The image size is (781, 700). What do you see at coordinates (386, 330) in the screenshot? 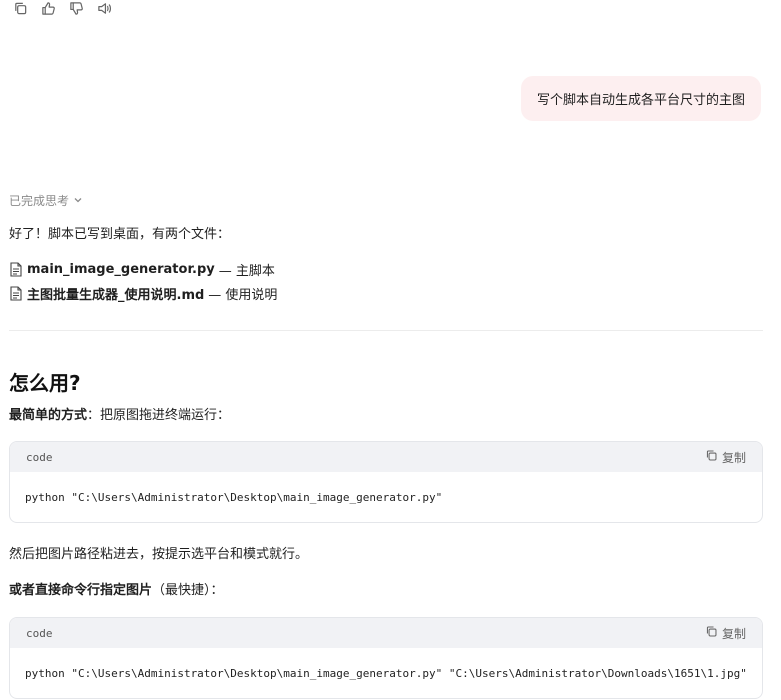
I see `divider` at bounding box center [386, 330].